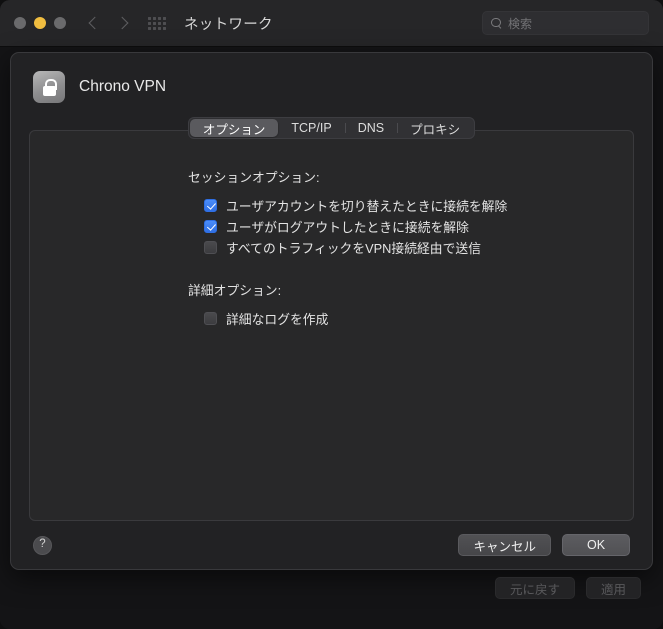 This screenshot has height=629, width=663. I want to click on window-toolbar: ネットワーク 検索, so click(331, 23).